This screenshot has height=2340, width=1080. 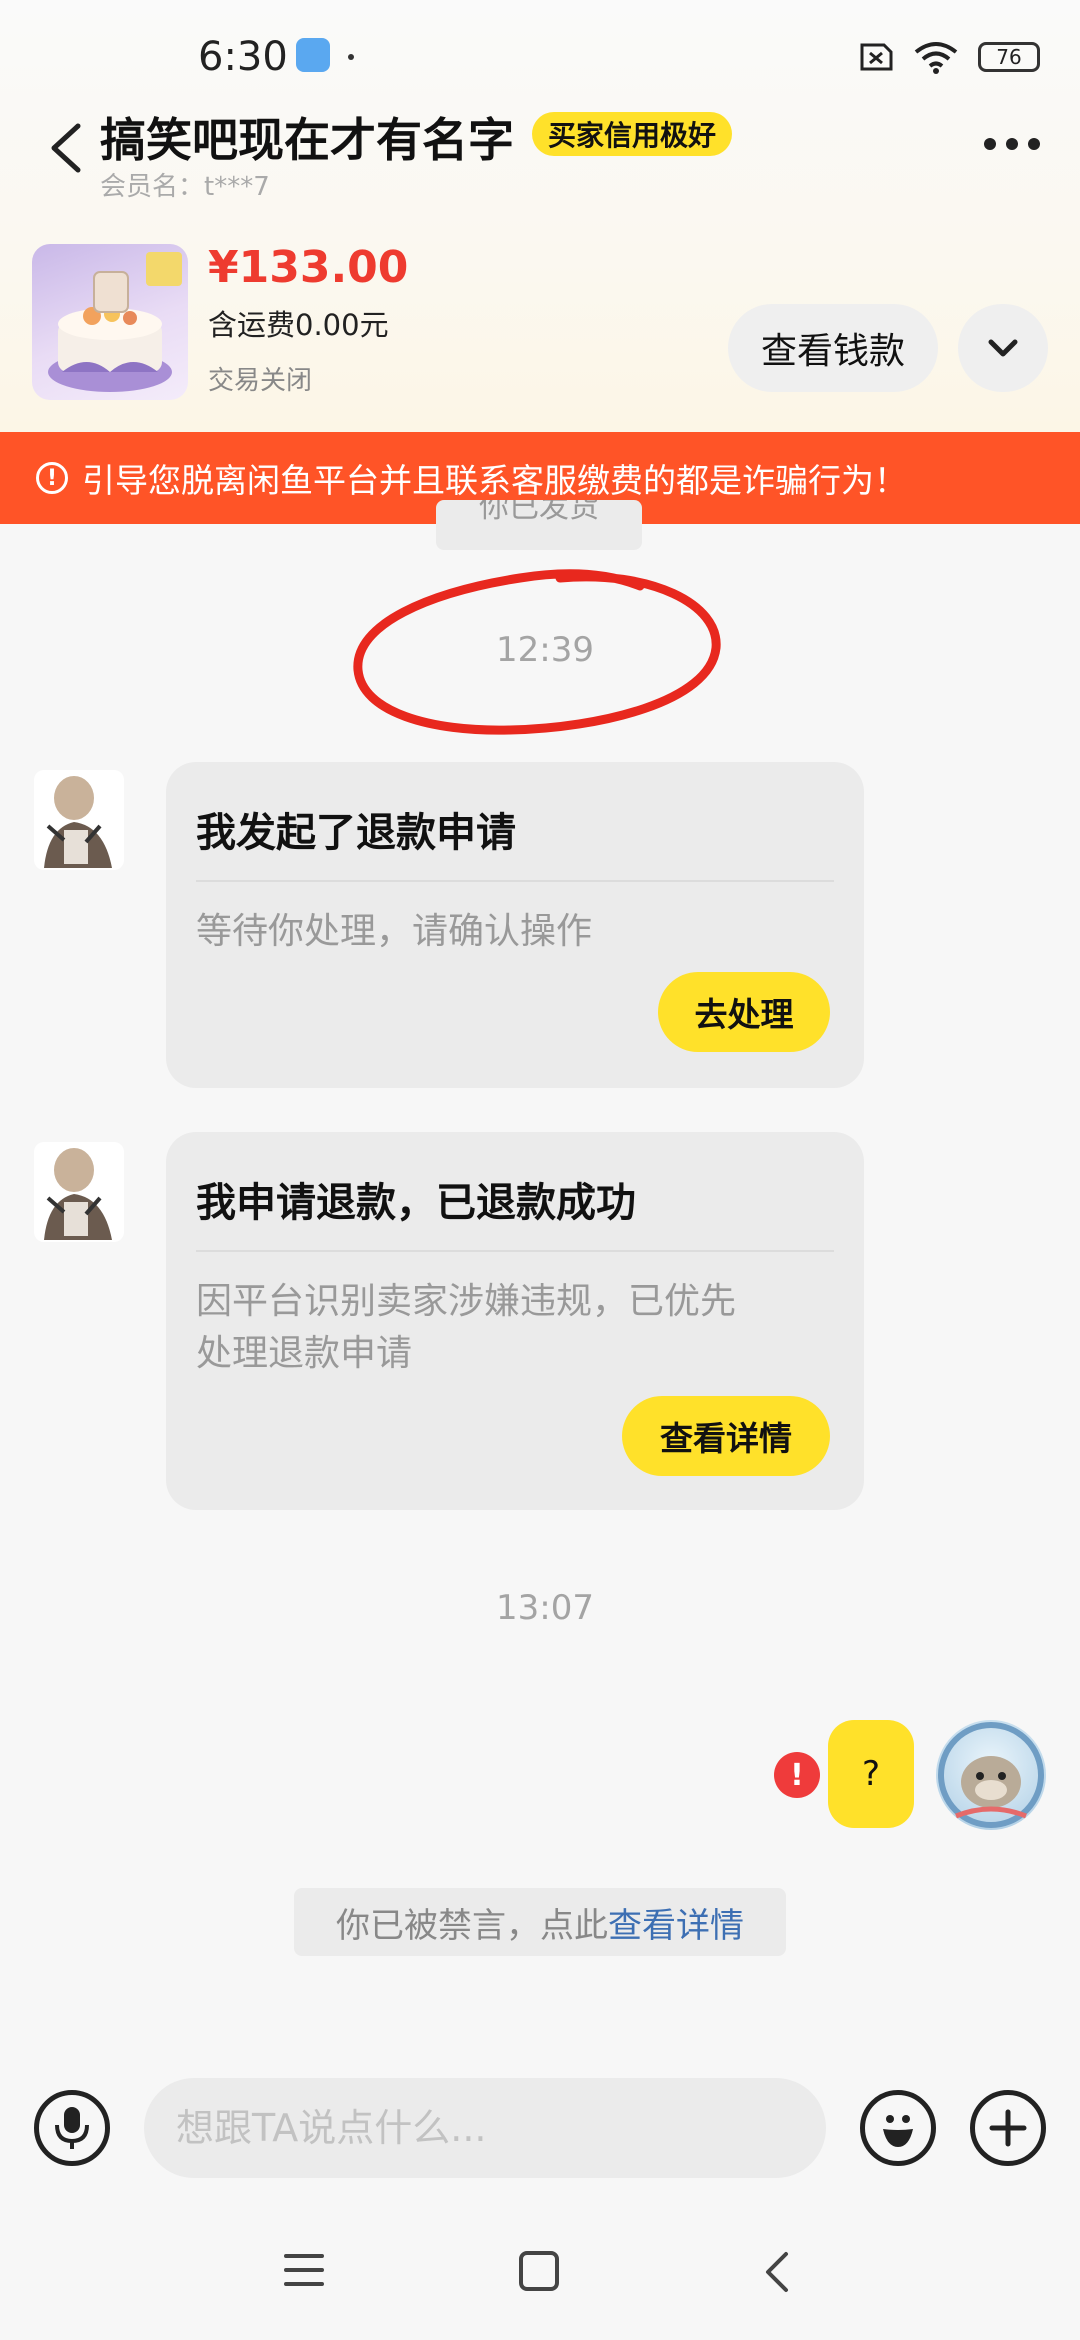 I want to click on plus-icon, so click(x=1008, y=2128).